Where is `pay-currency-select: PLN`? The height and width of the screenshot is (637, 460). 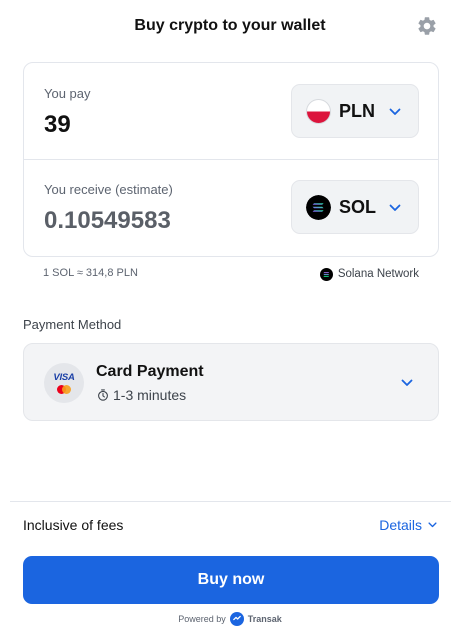
pay-currency-select: PLN is located at coordinates (355, 111).